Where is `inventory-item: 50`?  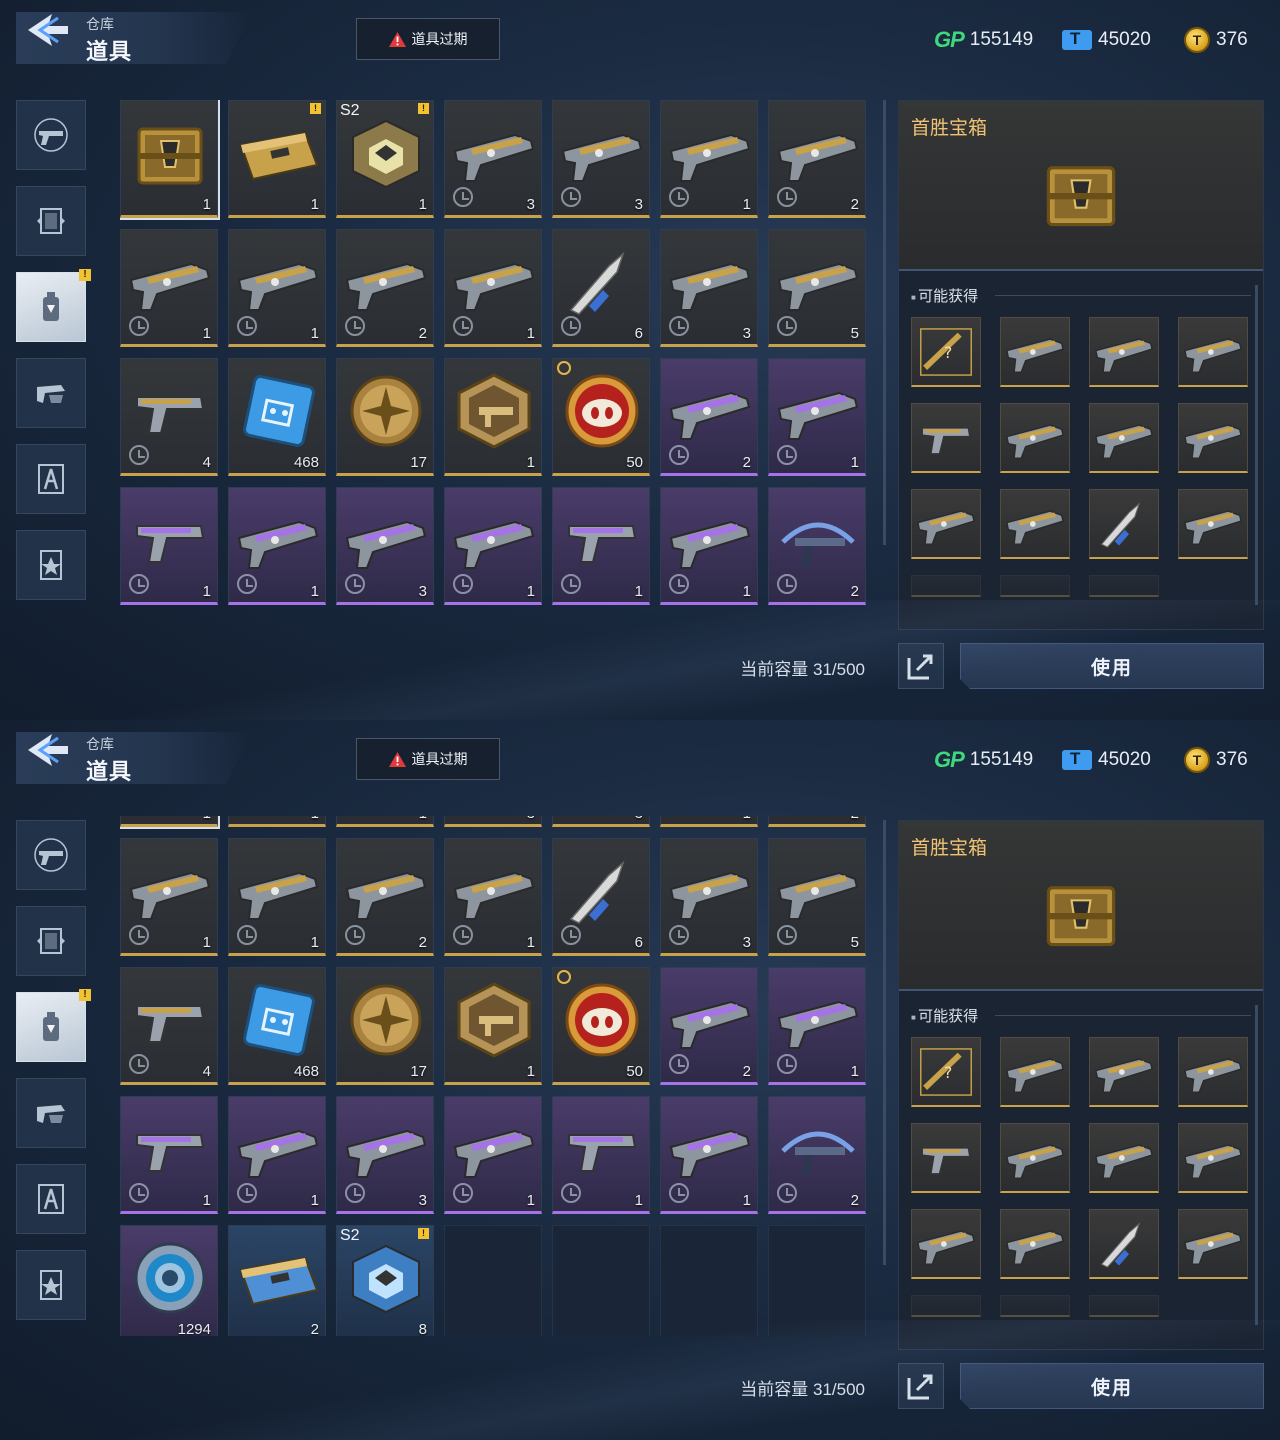 inventory-item: 50 is located at coordinates (601, 1026).